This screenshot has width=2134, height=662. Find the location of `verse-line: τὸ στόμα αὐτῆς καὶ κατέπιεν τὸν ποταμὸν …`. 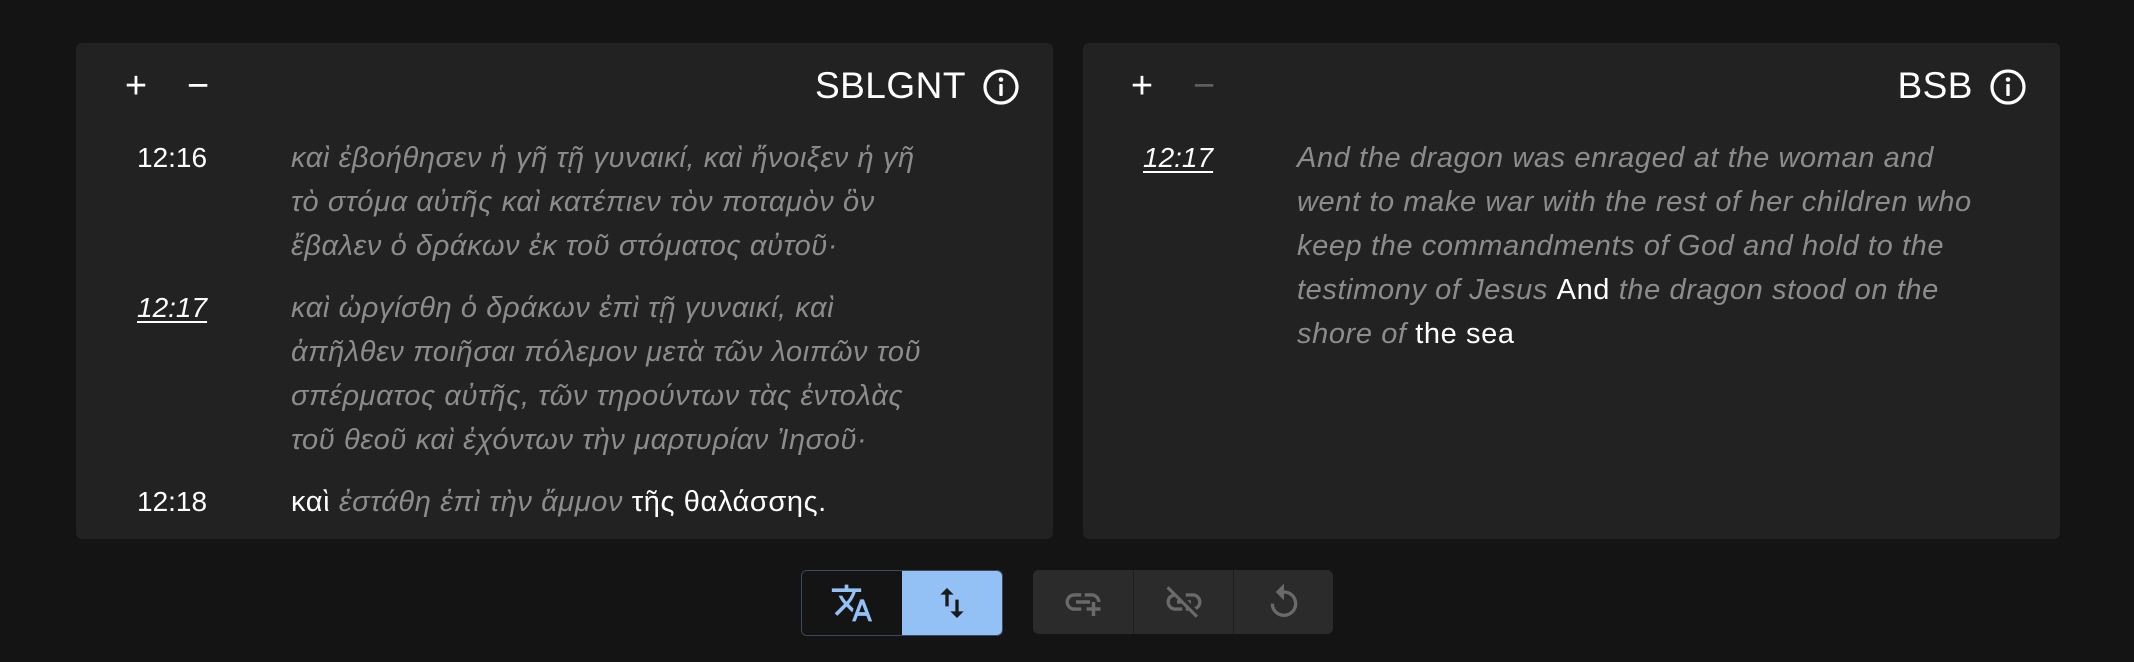

verse-line: τὸ στόμα αὐτῆς καὶ κατέπιεν τὸν ποταμὸν … is located at coordinates (583, 202).